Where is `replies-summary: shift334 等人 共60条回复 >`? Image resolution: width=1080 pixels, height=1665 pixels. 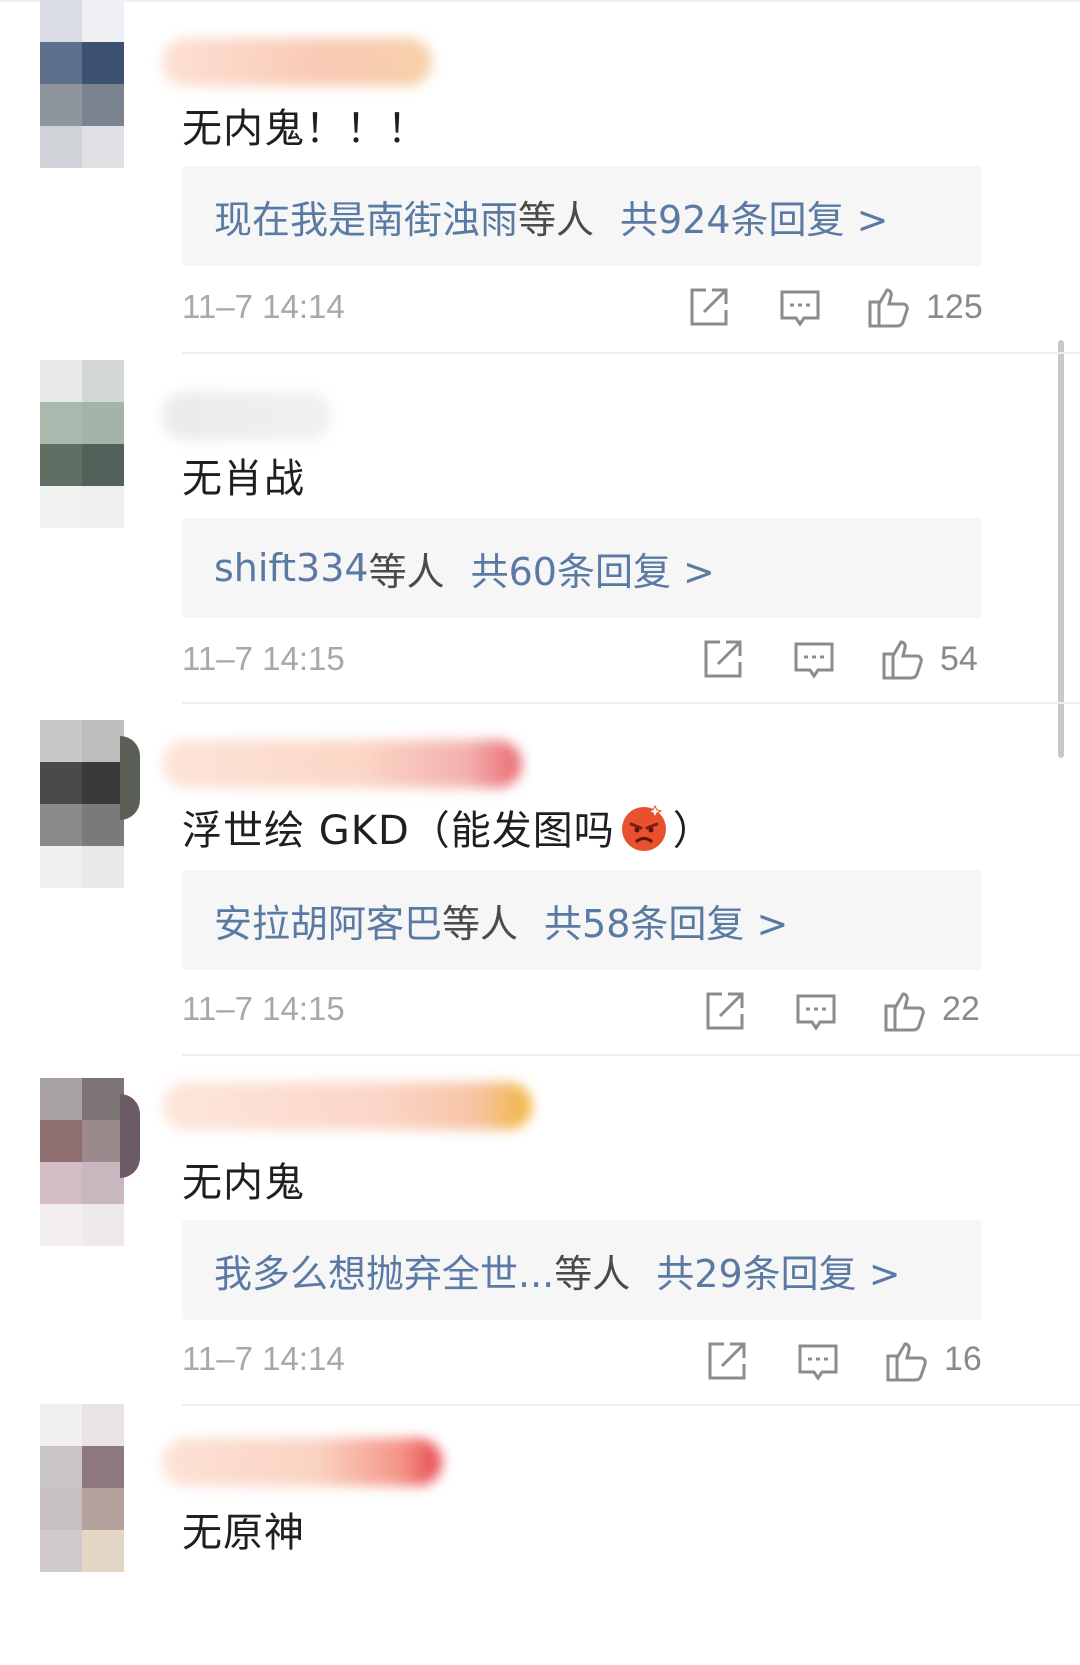
replies-summary: shift334 等人 共60条回复 > is located at coordinates (582, 568).